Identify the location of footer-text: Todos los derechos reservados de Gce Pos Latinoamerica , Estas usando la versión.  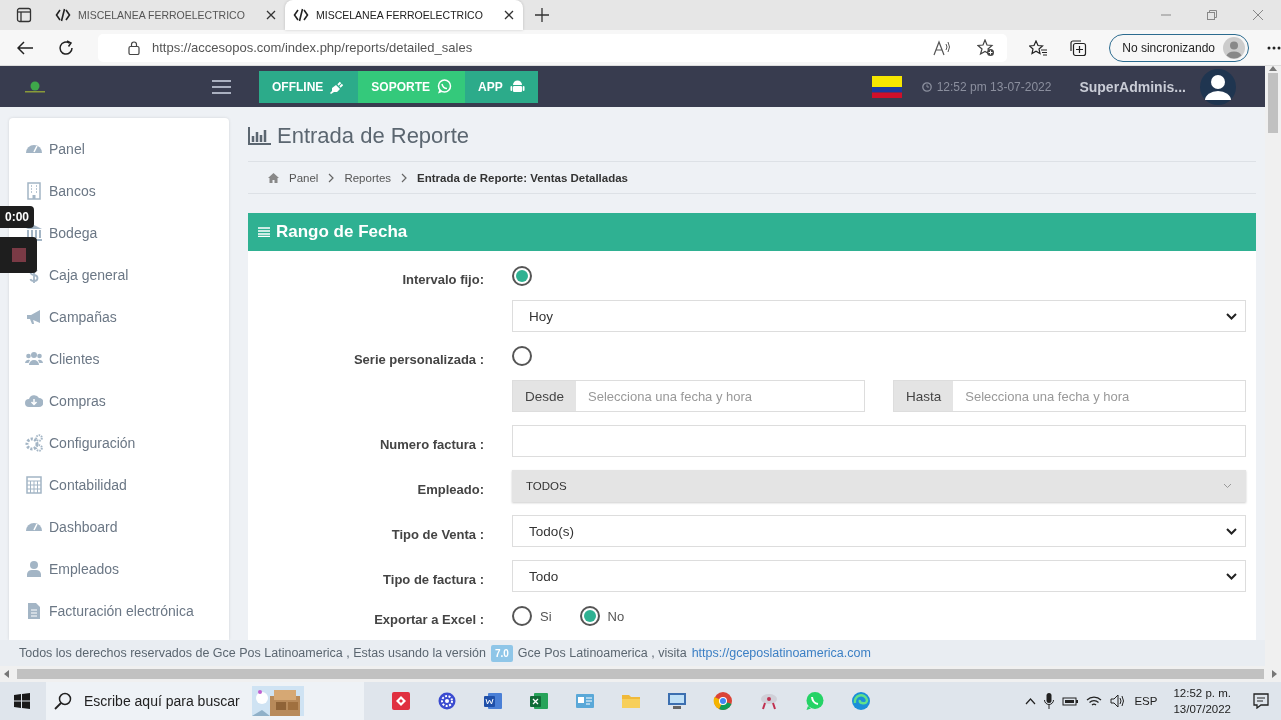
(252, 653).